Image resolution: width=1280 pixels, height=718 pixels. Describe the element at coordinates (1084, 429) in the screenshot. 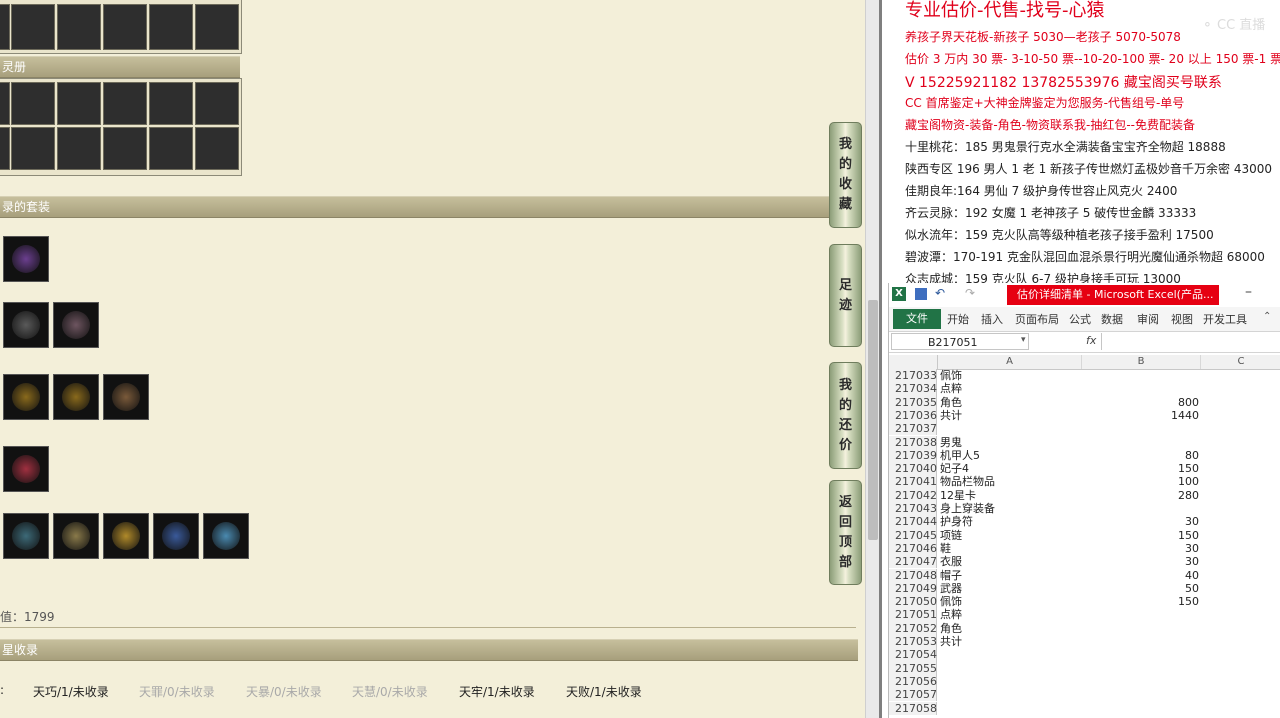

I see `sheet-row: 217037` at that location.